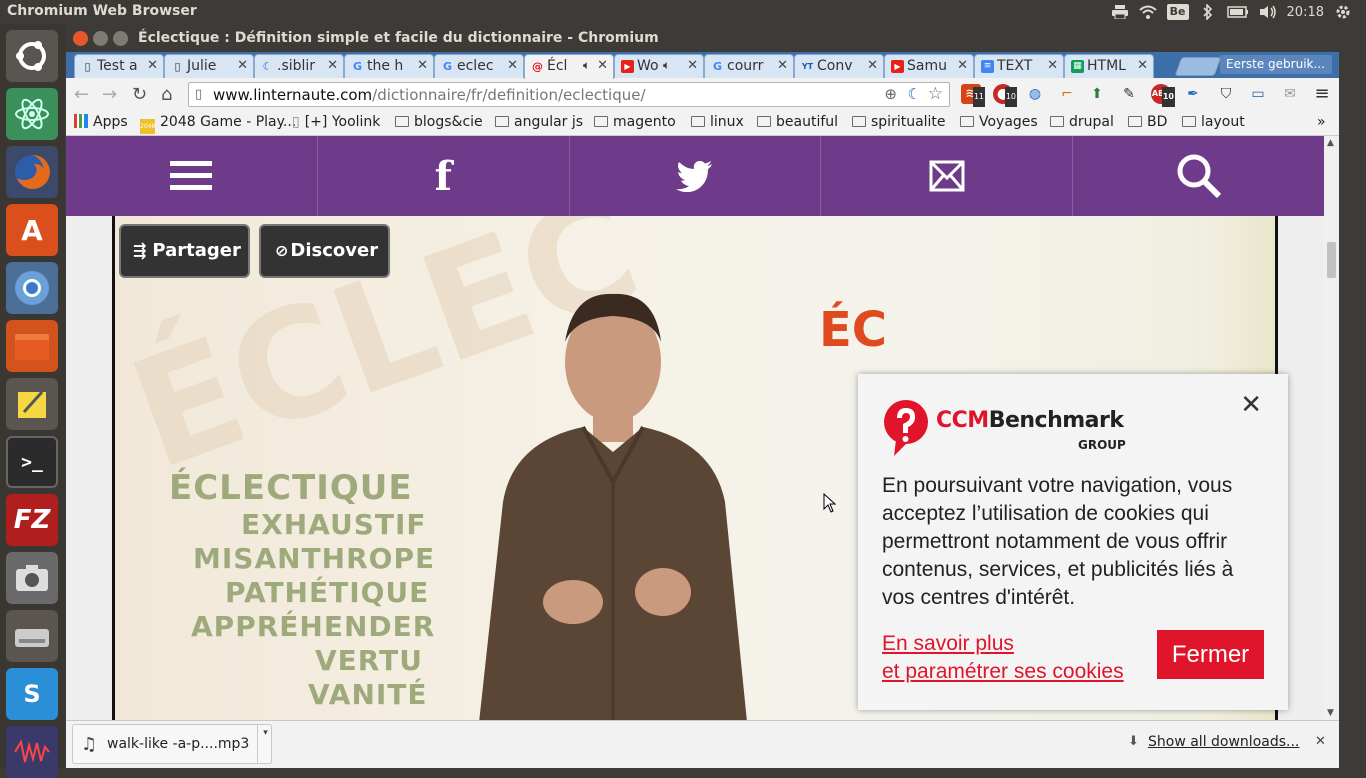 The width and height of the screenshot is (1366, 778). Describe the element at coordinates (1237, 12) in the screenshot. I see `battery-icon` at that location.